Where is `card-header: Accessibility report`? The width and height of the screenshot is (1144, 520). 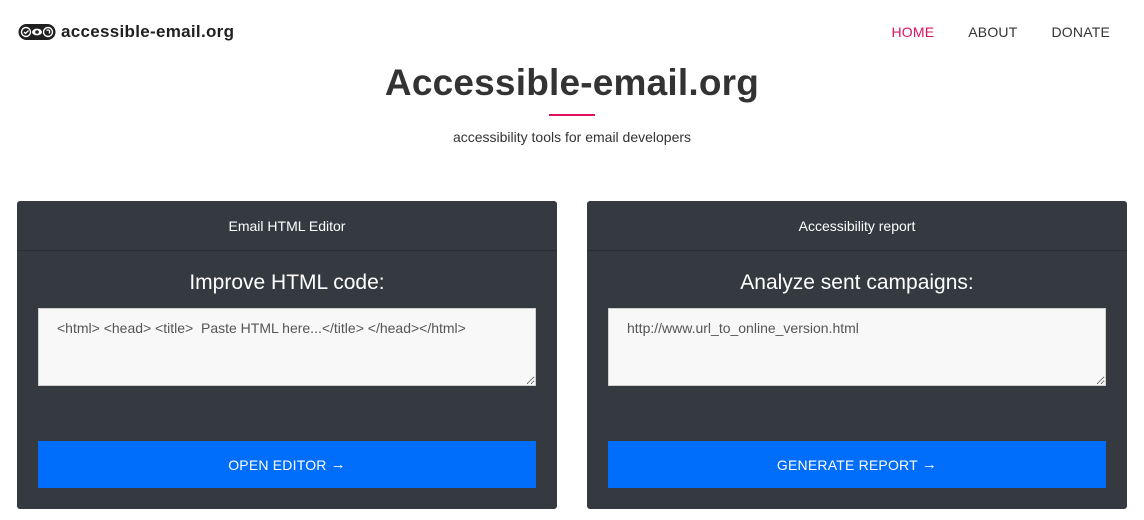
card-header: Accessibility report is located at coordinates (857, 226).